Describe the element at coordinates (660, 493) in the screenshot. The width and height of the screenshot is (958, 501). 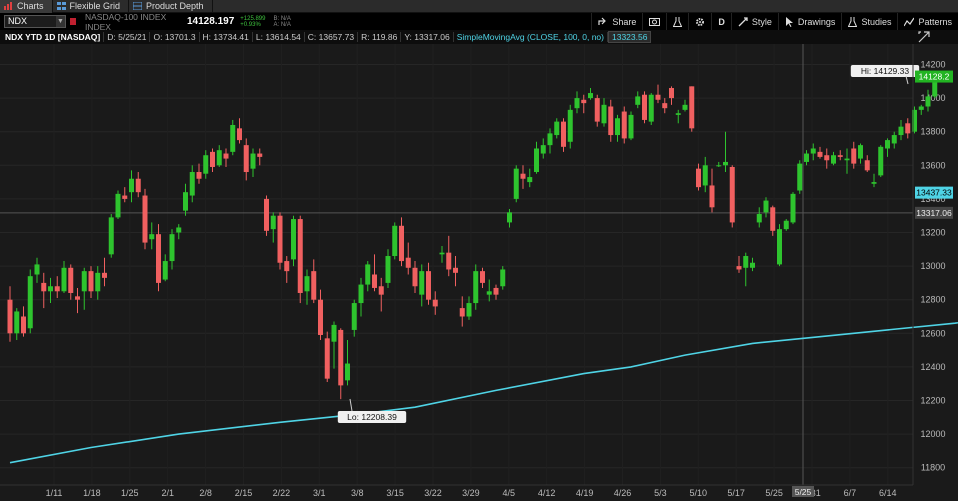
I see `x-tick-label: 5/3` at that location.